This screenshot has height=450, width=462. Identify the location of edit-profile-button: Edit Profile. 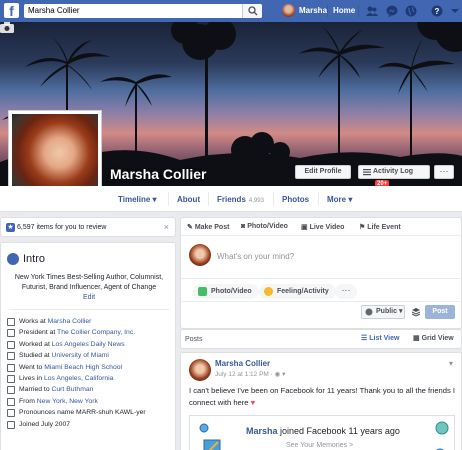
(323, 172).